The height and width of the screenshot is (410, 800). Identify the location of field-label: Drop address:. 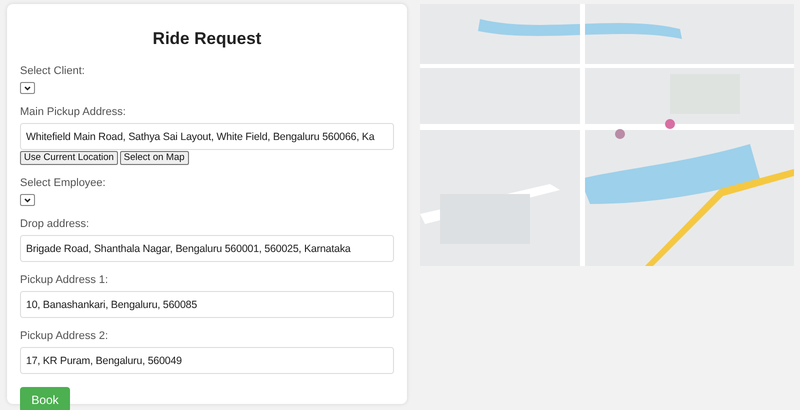
(55, 224).